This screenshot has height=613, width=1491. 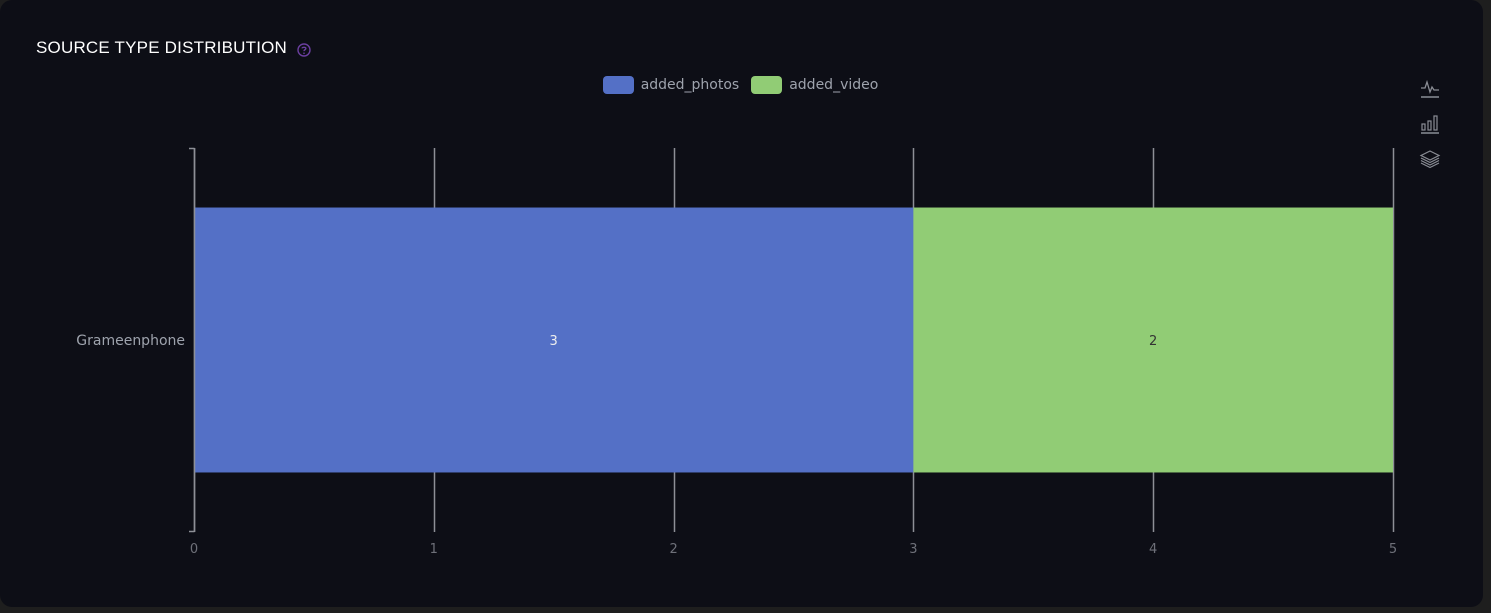 I want to click on x-tick-label: 0, so click(x=194, y=549).